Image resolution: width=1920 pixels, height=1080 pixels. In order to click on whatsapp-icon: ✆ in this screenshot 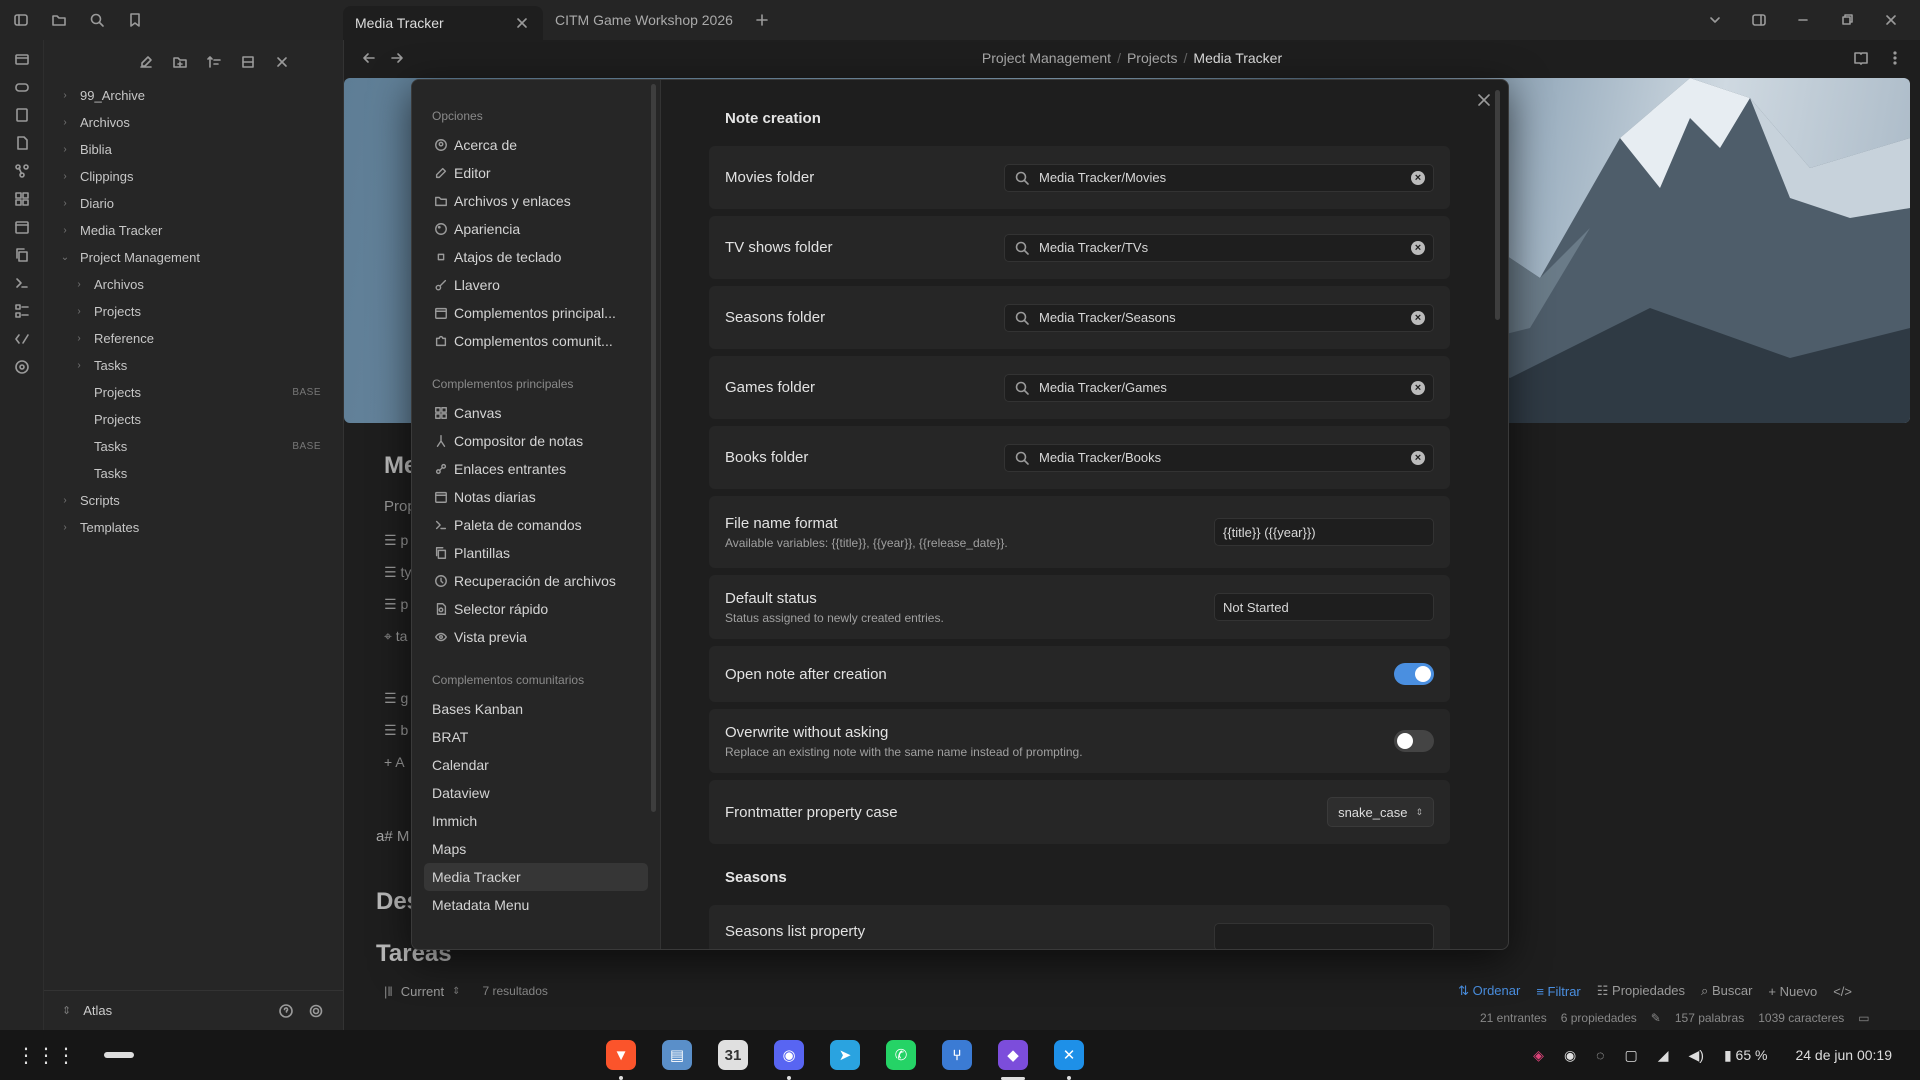, I will do `click(901, 1055)`.